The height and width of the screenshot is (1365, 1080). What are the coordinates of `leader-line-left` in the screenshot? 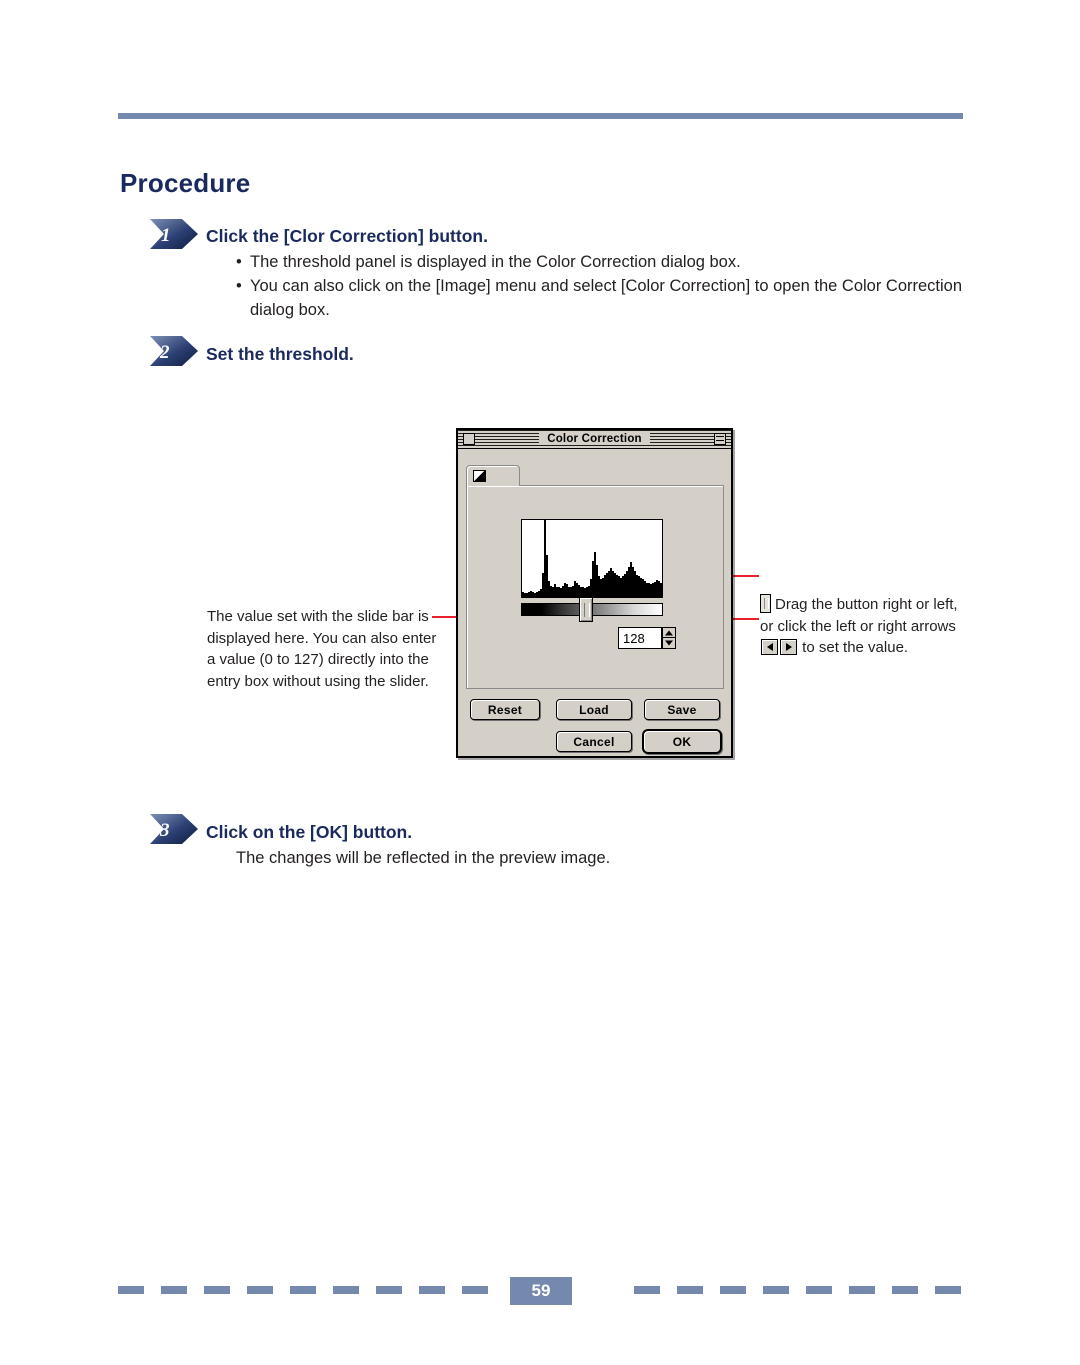 It's located at (445, 617).